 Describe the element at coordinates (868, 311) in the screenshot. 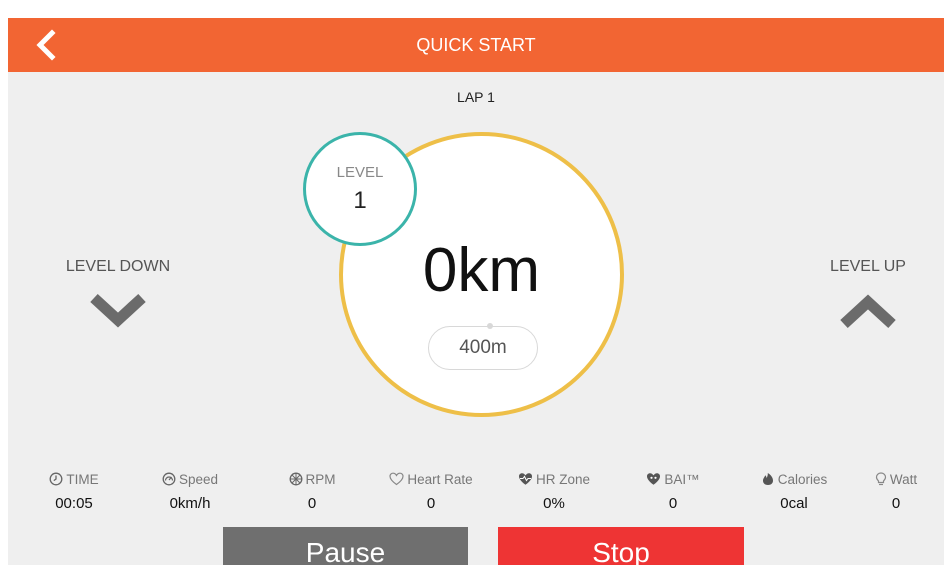

I see `chevron-up-icon` at that location.